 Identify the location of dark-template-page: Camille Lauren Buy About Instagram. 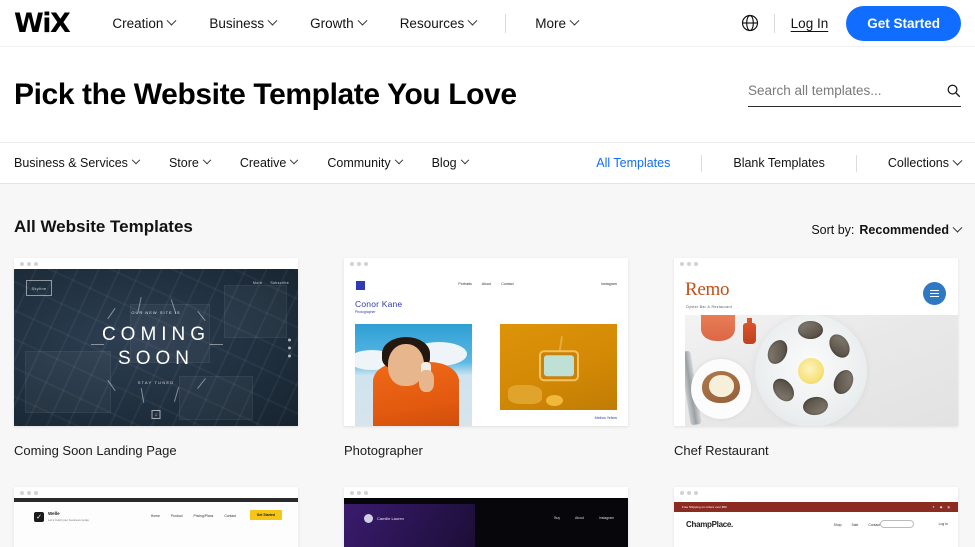
(486, 522).